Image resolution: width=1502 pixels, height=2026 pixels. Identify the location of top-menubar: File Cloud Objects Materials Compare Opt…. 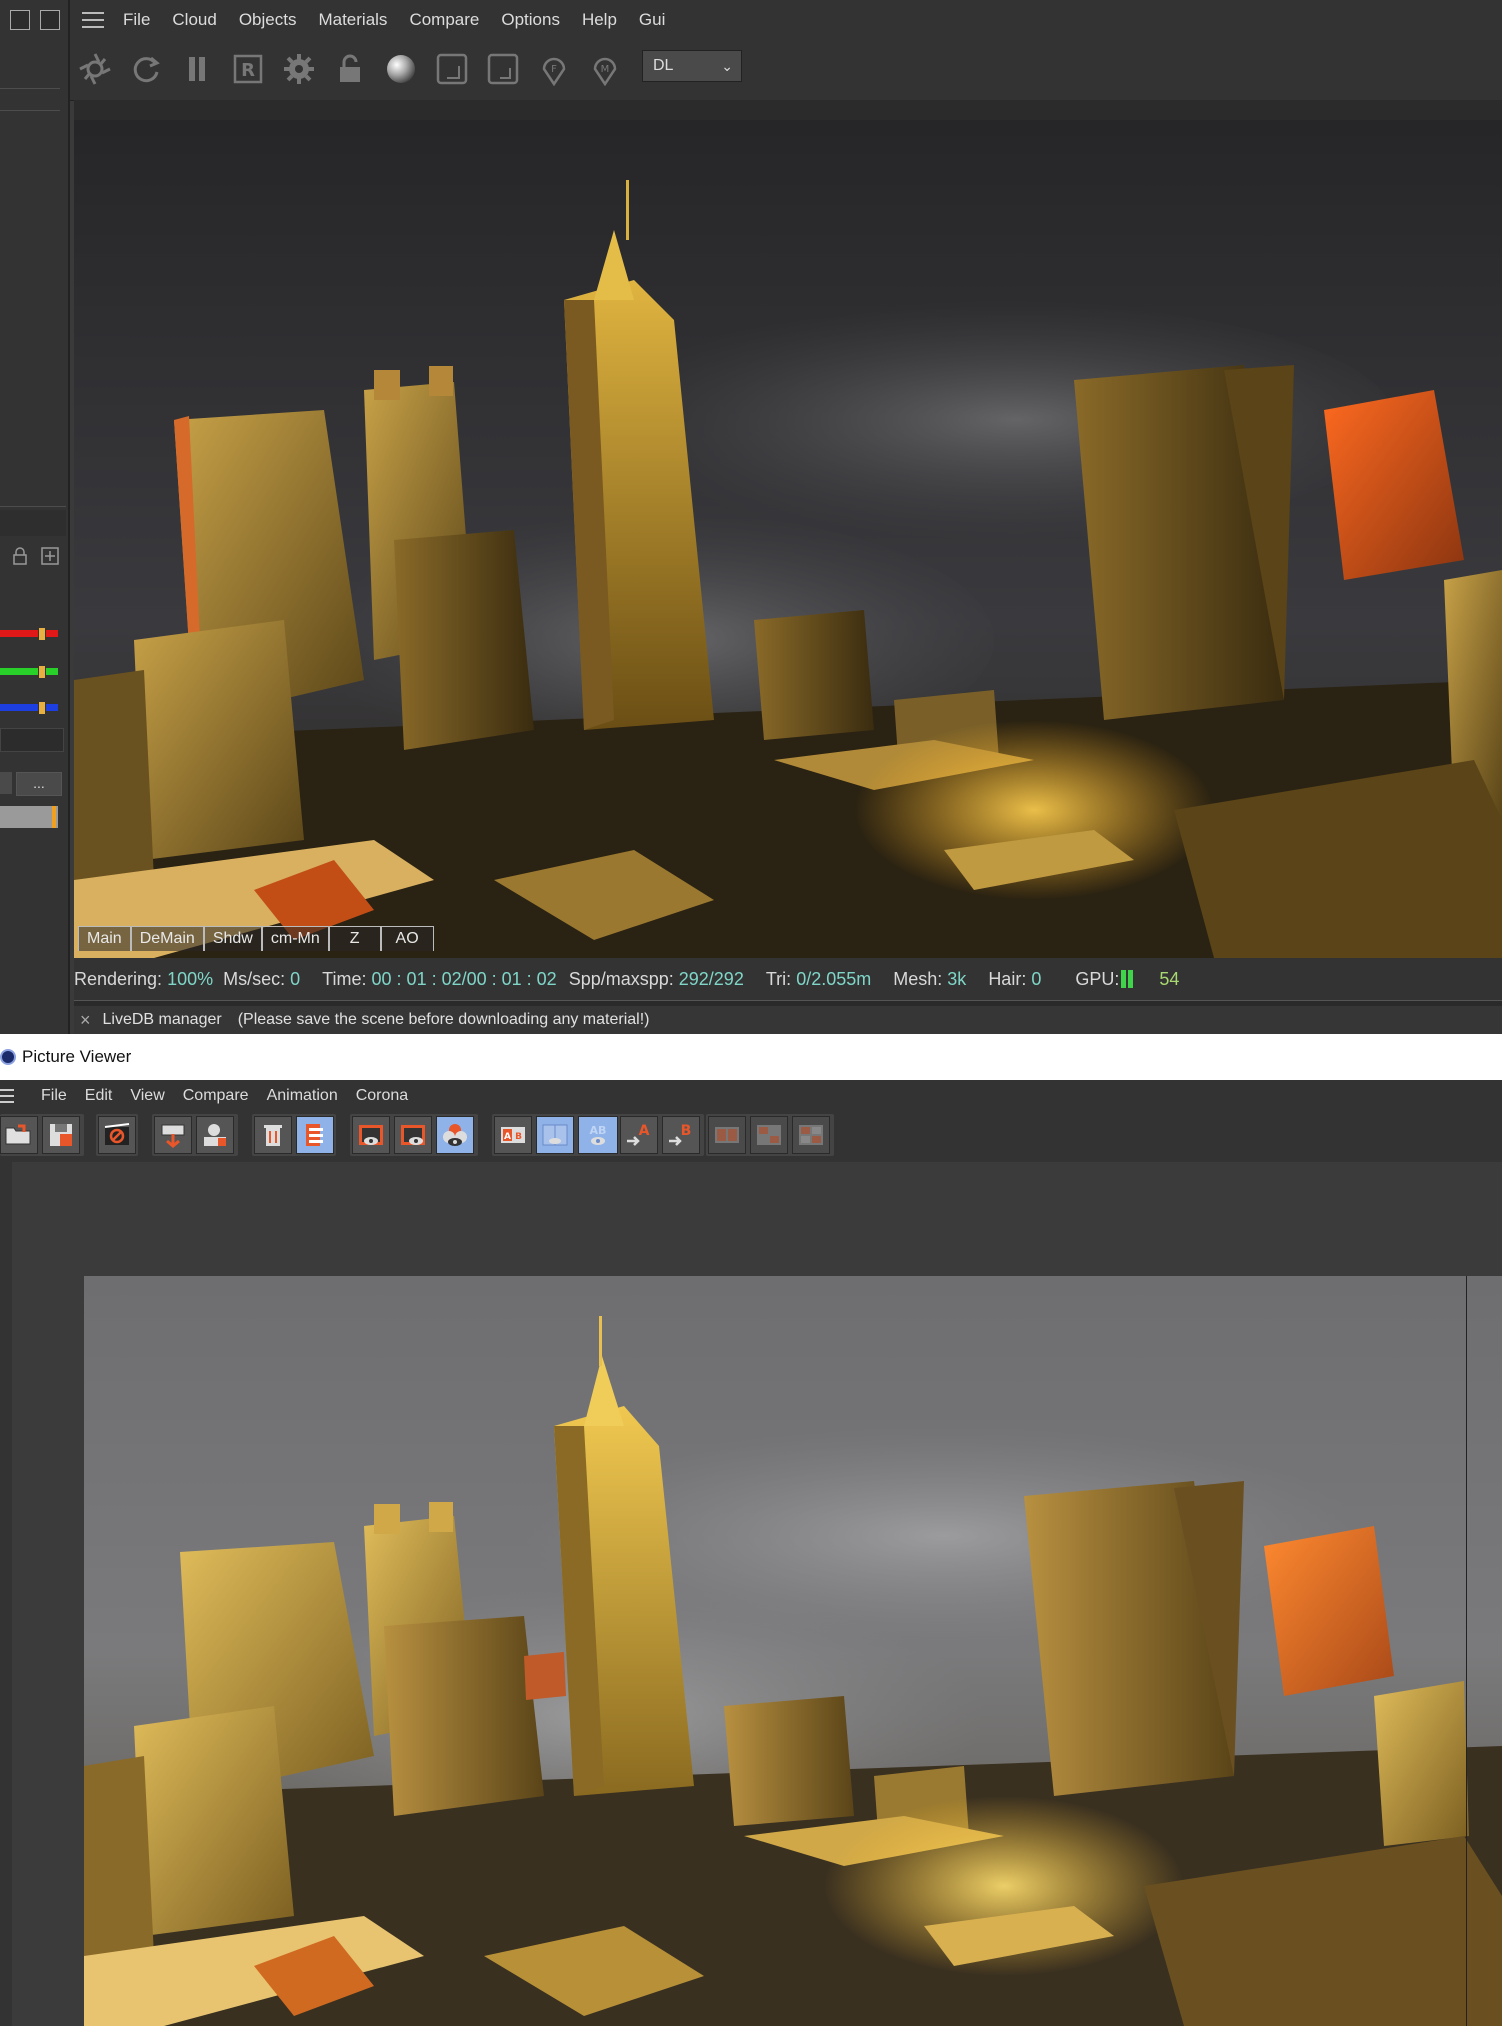
(786, 20).